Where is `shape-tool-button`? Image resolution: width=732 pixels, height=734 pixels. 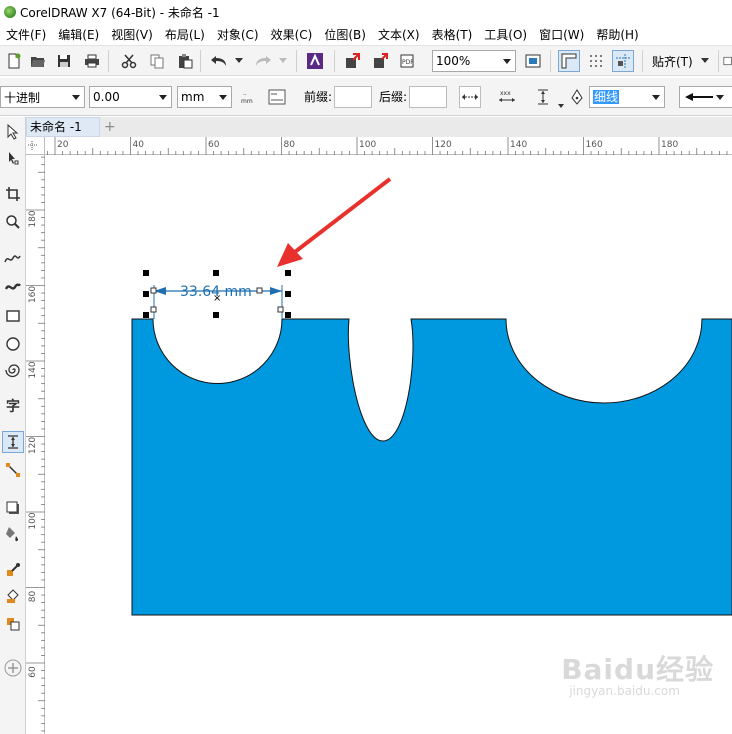
shape-tool-button is located at coordinates (13, 158).